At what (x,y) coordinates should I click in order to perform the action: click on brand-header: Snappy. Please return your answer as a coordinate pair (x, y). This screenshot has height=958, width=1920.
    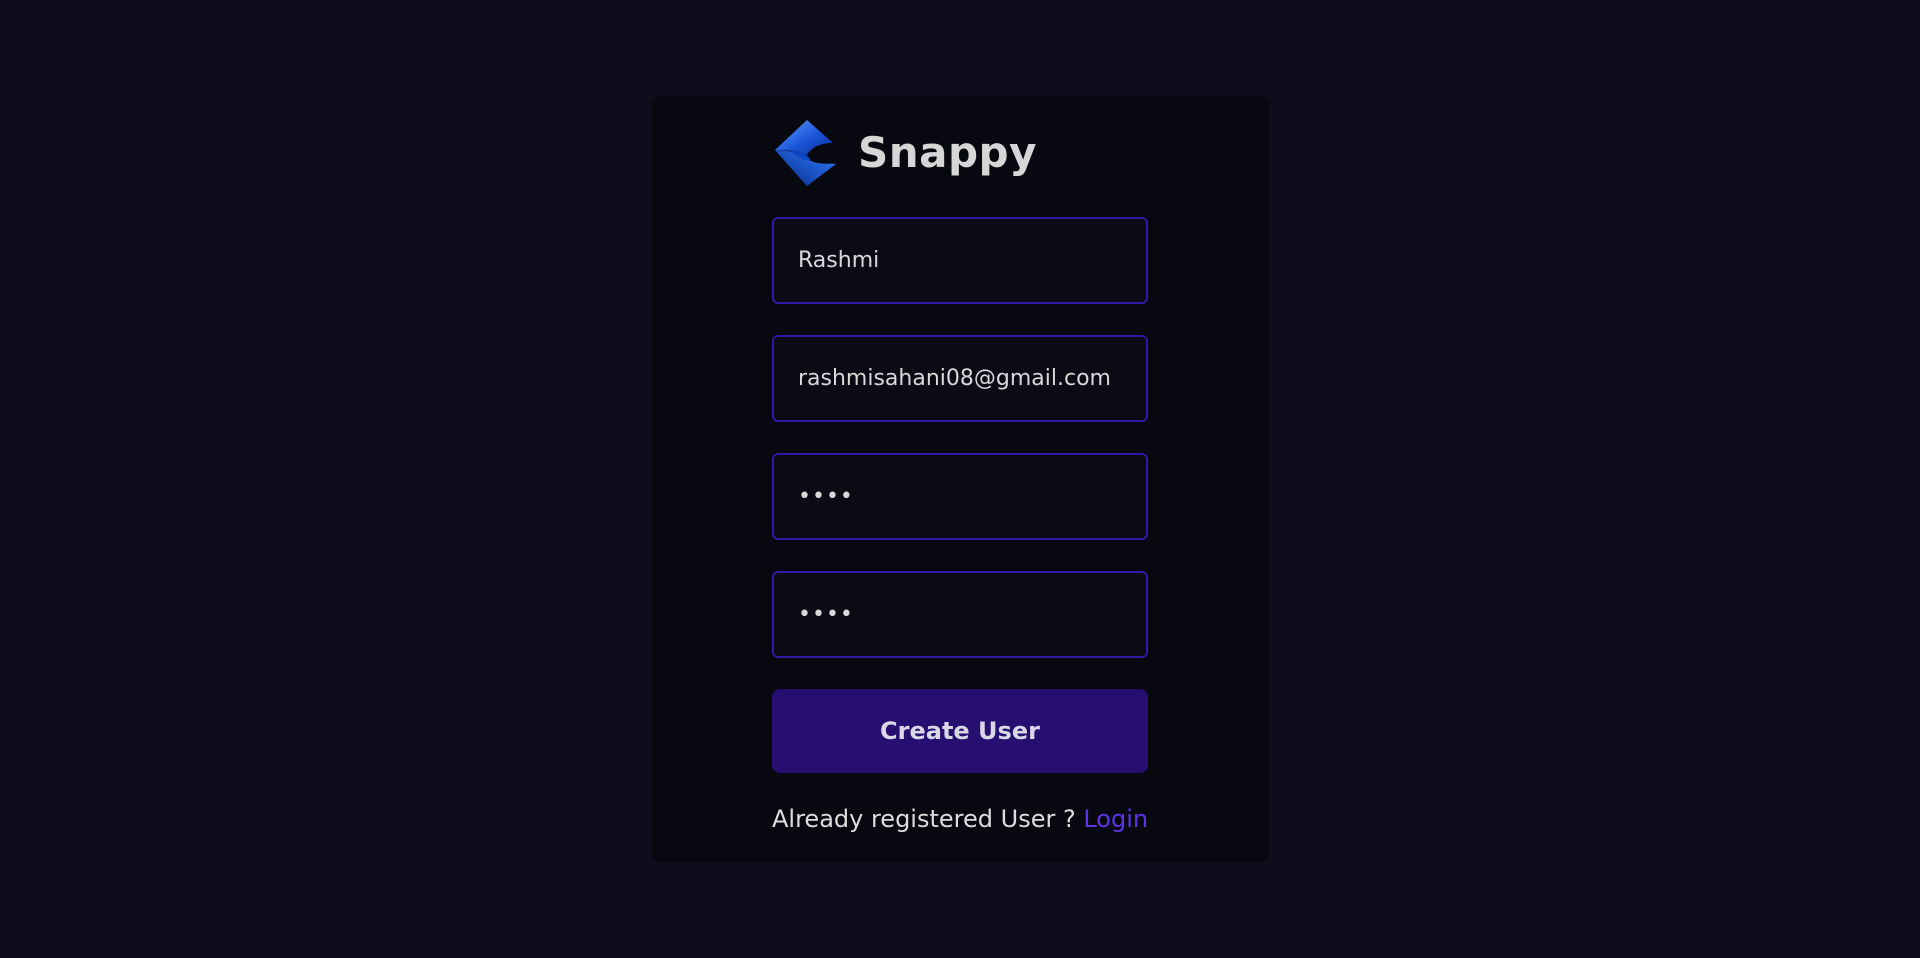
    Looking at the image, I should click on (922, 153).